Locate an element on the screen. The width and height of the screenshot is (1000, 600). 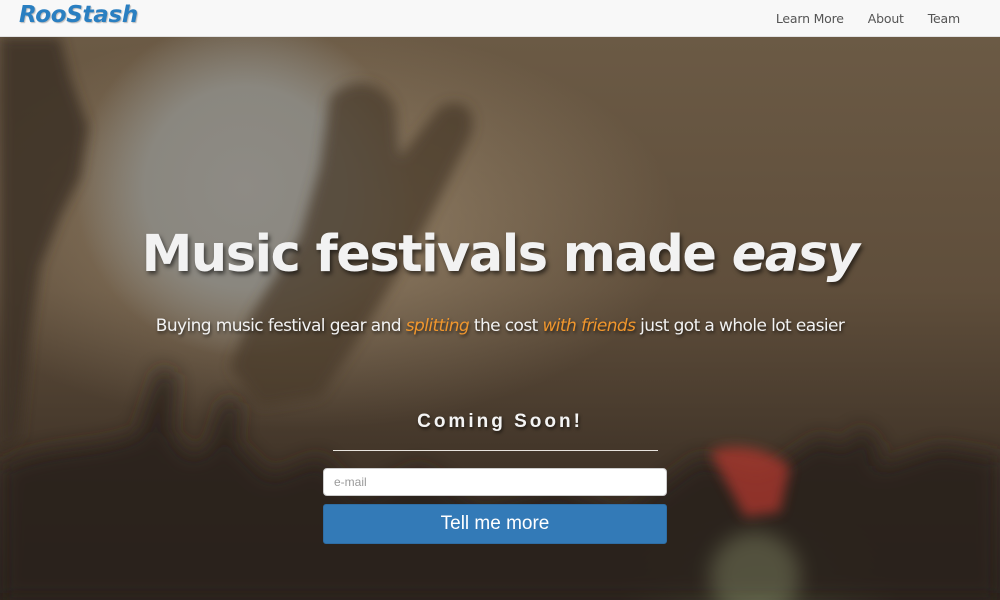
subhead-part-2: the cost is located at coordinates (506, 326).